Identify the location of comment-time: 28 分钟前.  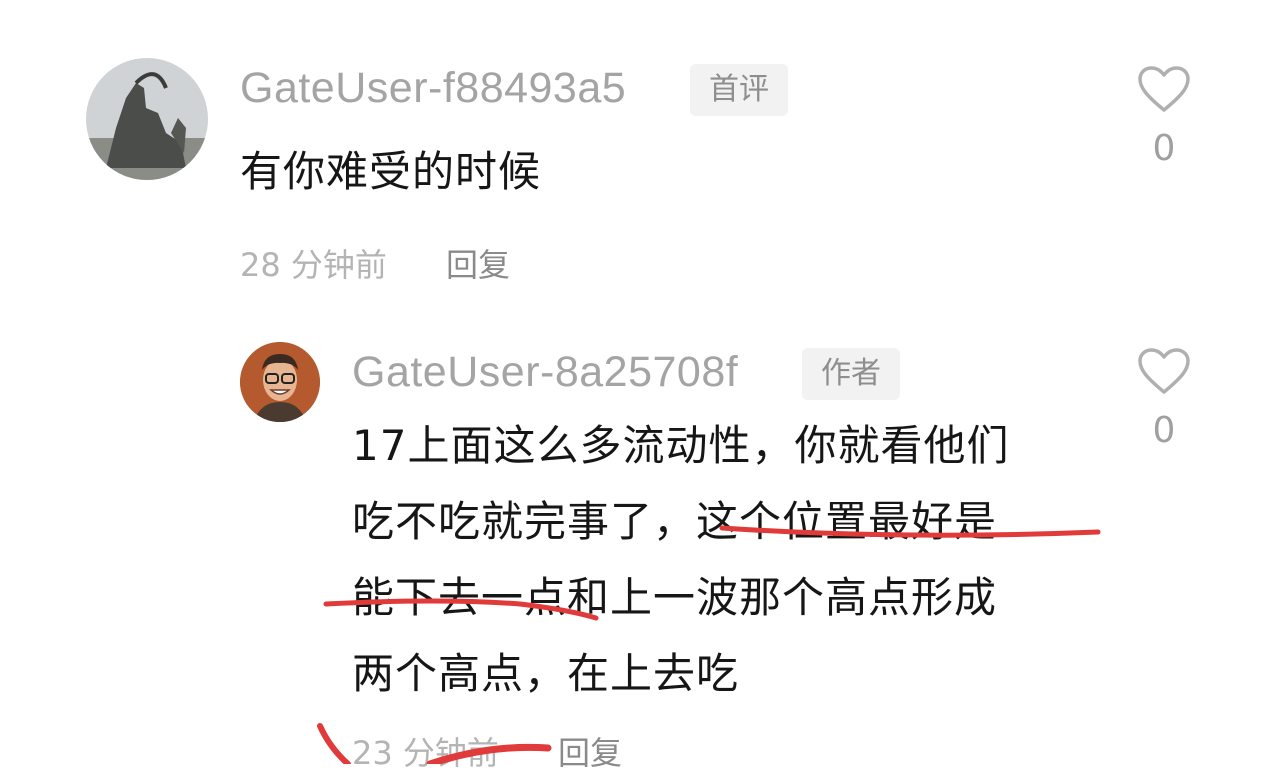
(313, 265).